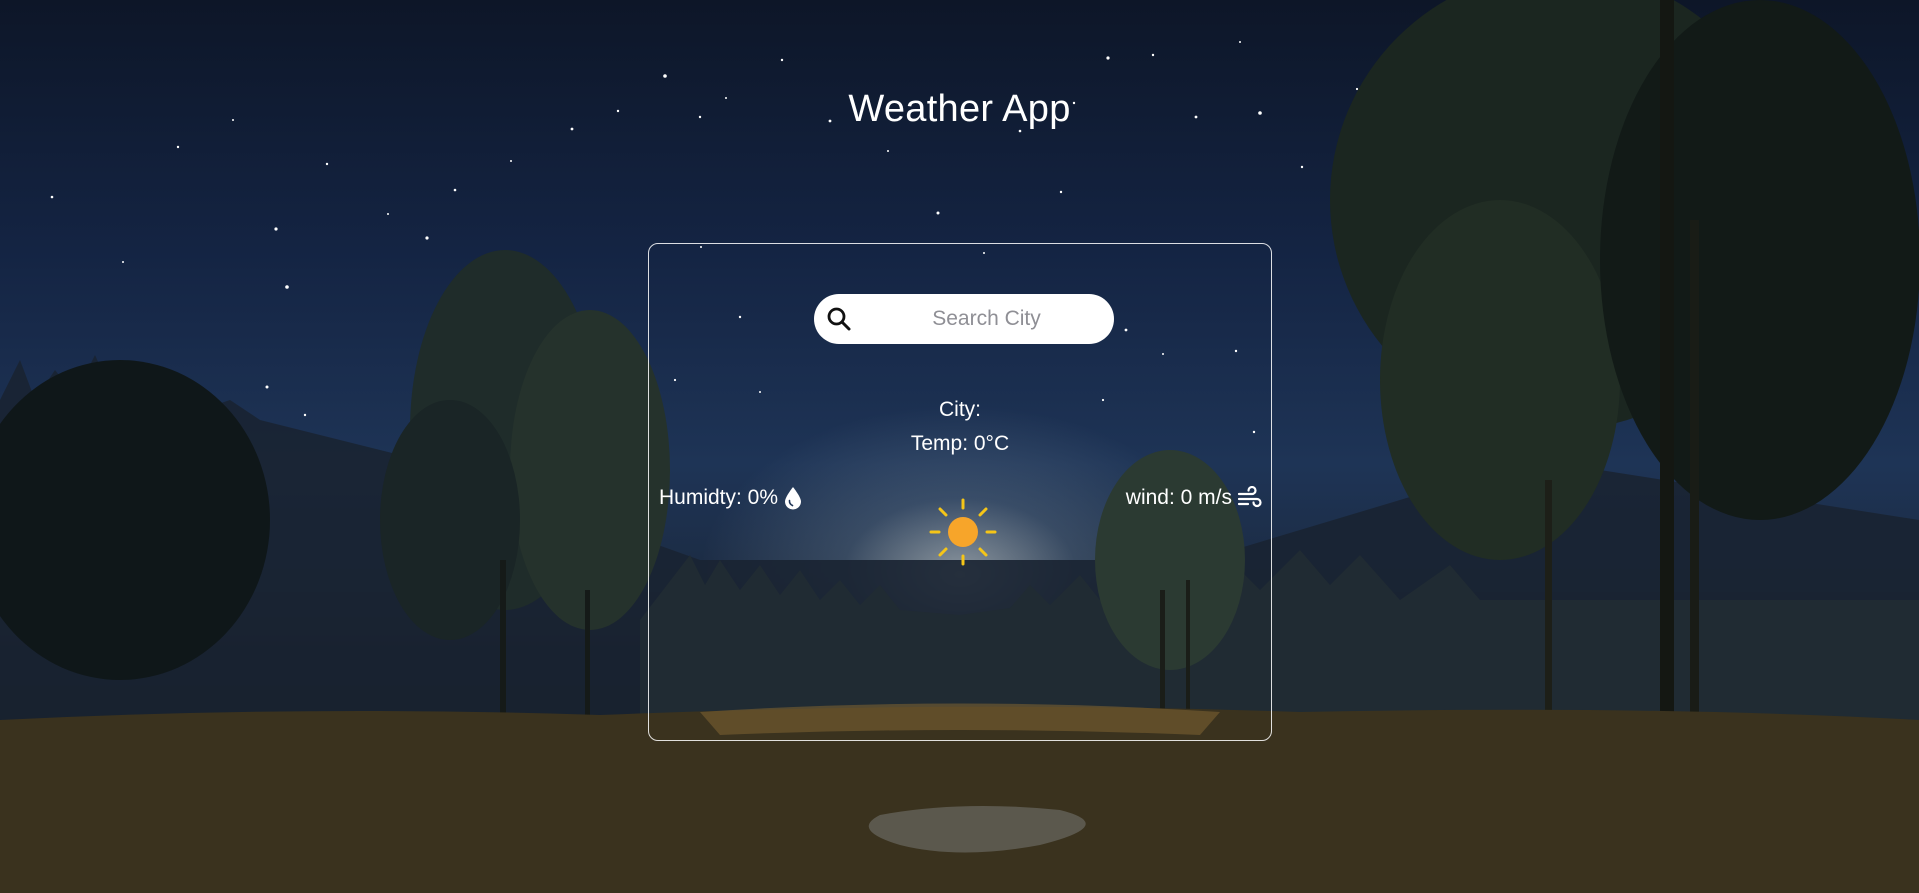 Image resolution: width=1919 pixels, height=893 pixels. I want to click on humidity-label: Humidty: 0%, so click(719, 497).